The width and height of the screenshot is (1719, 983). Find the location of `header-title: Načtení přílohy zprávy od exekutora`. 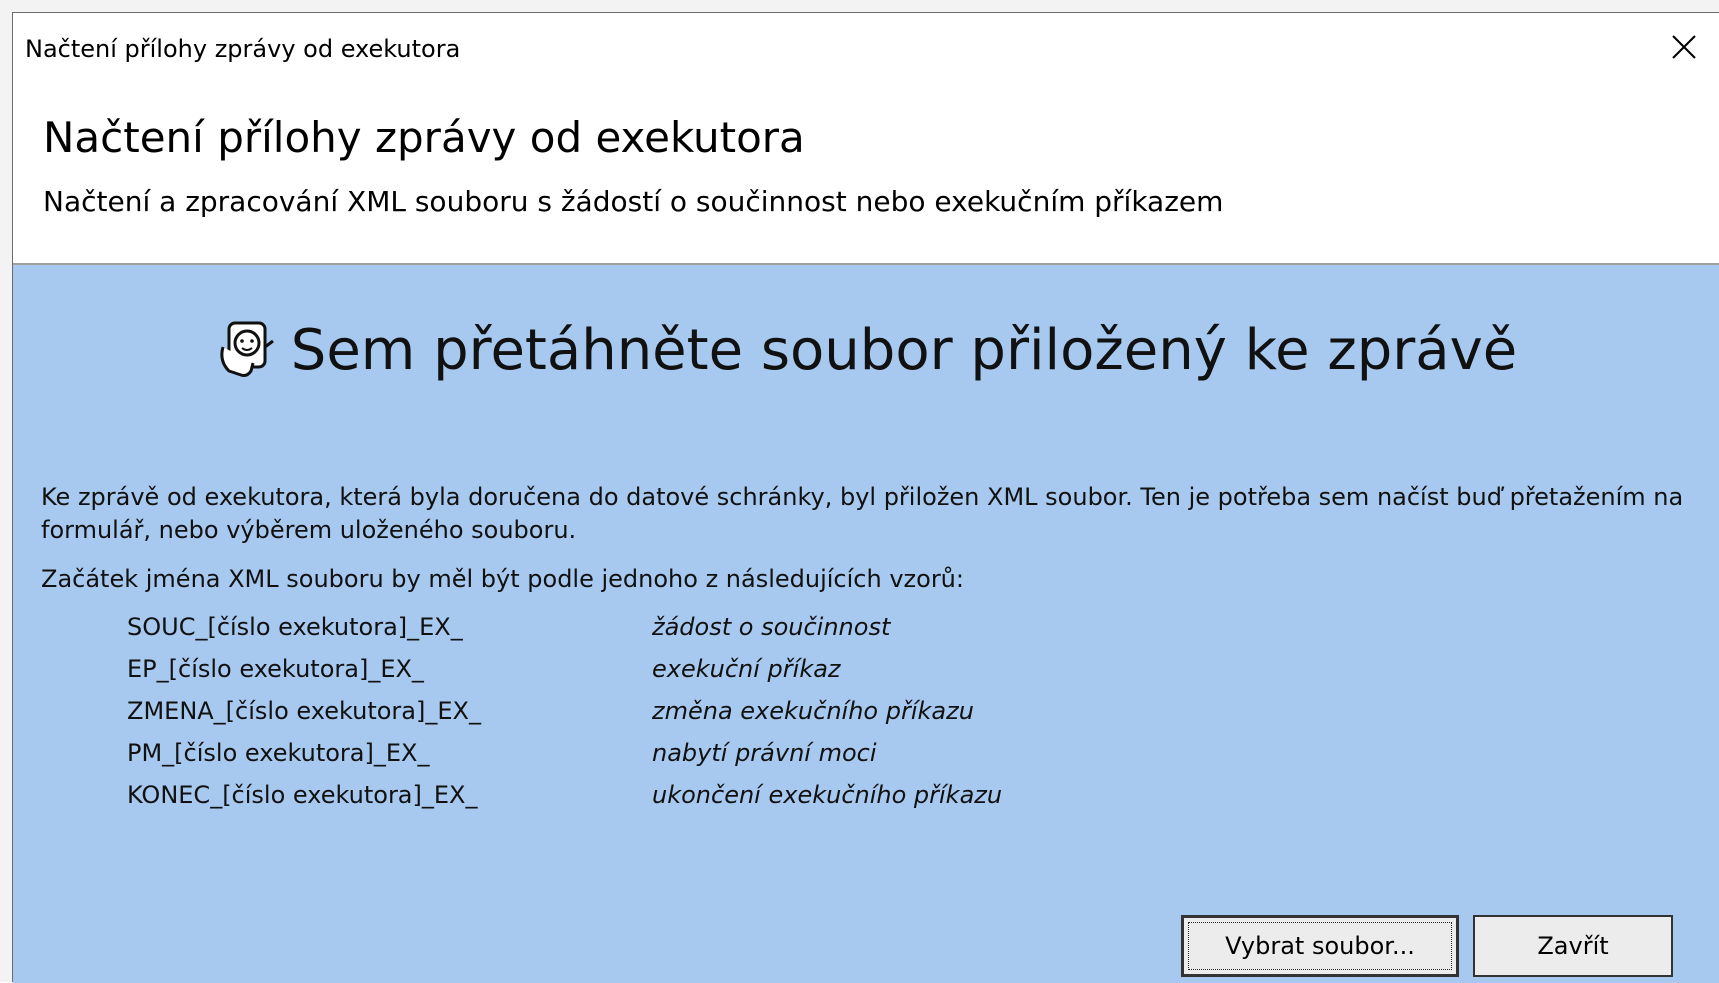

header-title: Načtení přílohy zprávy od exekutora is located at coordinates (424, 137).